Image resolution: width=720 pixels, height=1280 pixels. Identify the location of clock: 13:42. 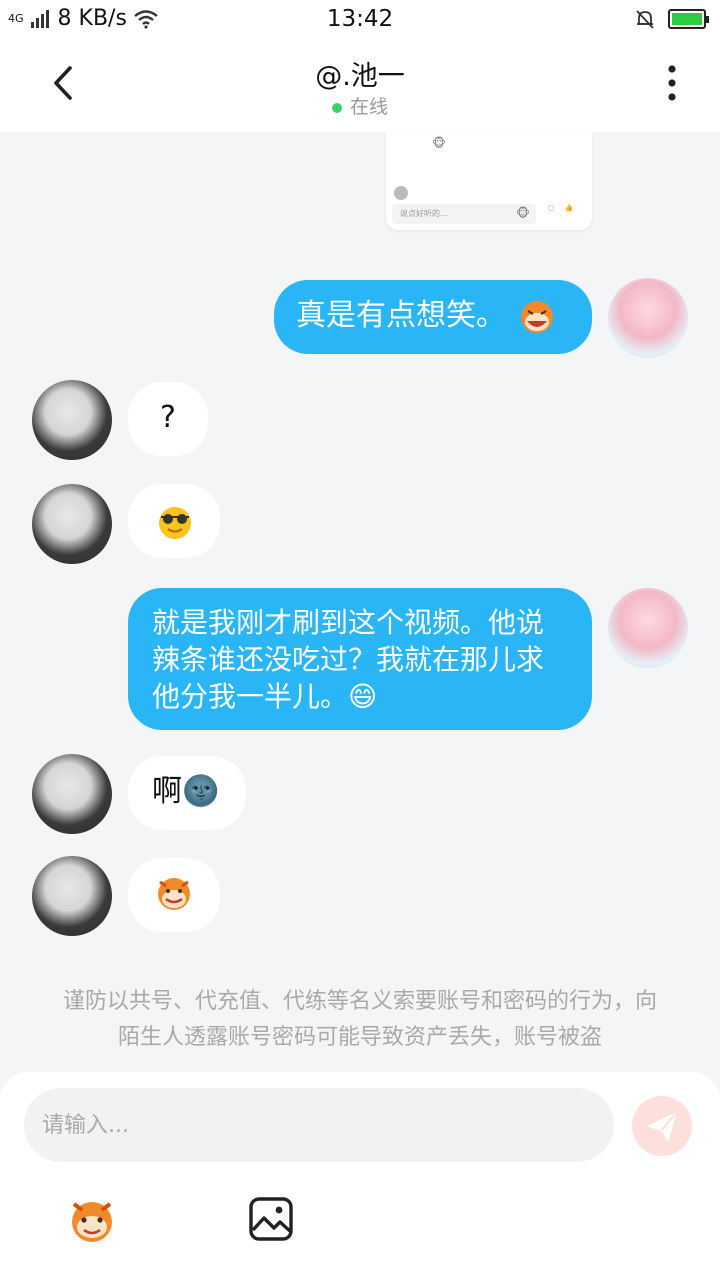
(360, 19).